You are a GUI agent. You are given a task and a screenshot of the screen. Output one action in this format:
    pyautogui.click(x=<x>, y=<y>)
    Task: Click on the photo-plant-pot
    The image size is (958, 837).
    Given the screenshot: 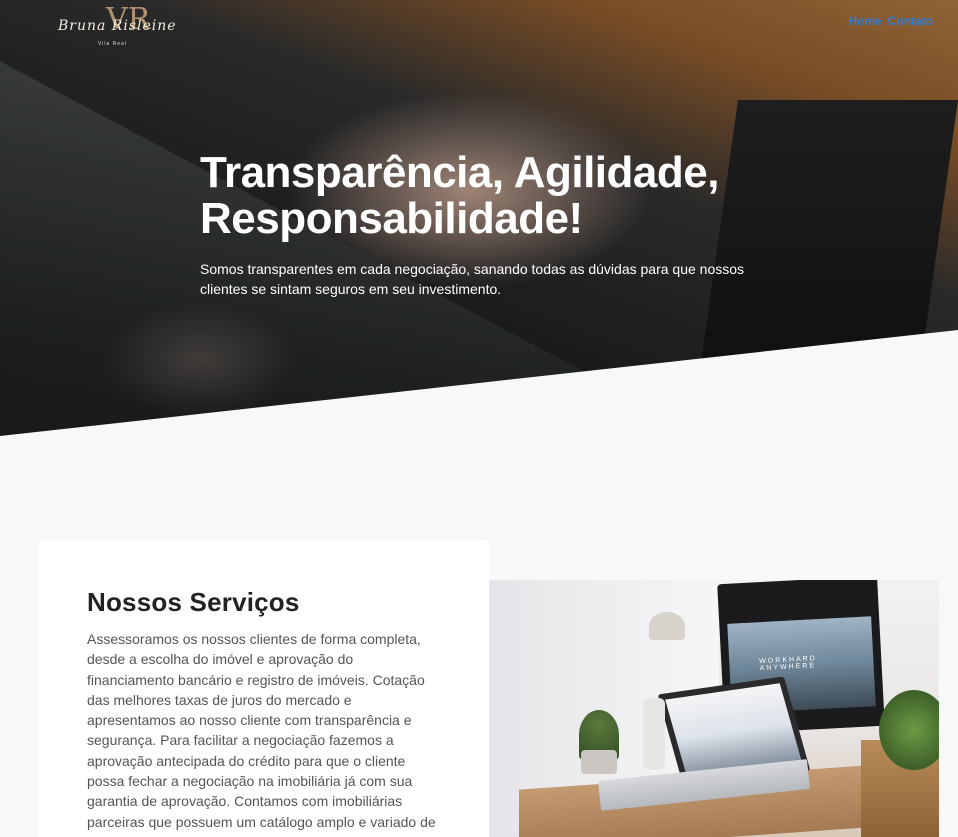 What is the action you would take?
    pyautogui.click(x=599, y=762)
    